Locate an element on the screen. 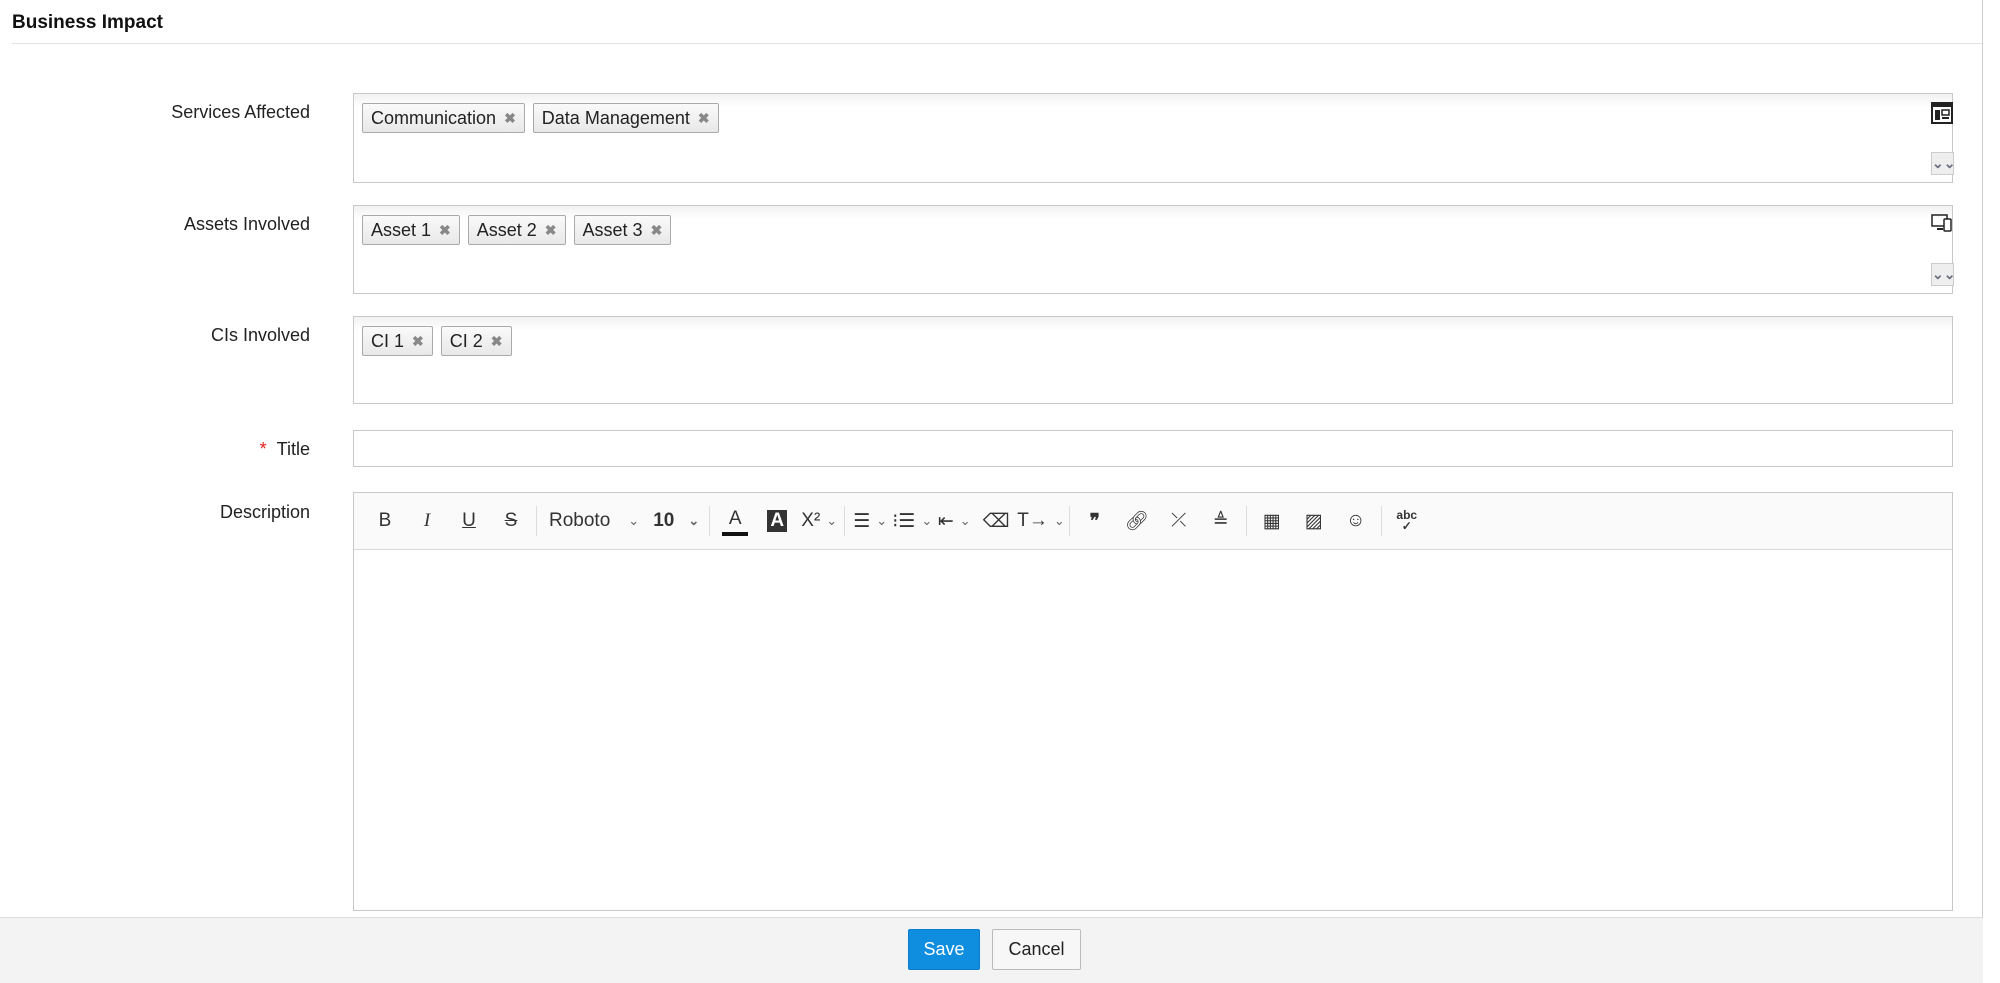 Image resolution: width=2000 pixels, height=983 pixels. tag: Communication ✖ is located at coordinates (443, 118).